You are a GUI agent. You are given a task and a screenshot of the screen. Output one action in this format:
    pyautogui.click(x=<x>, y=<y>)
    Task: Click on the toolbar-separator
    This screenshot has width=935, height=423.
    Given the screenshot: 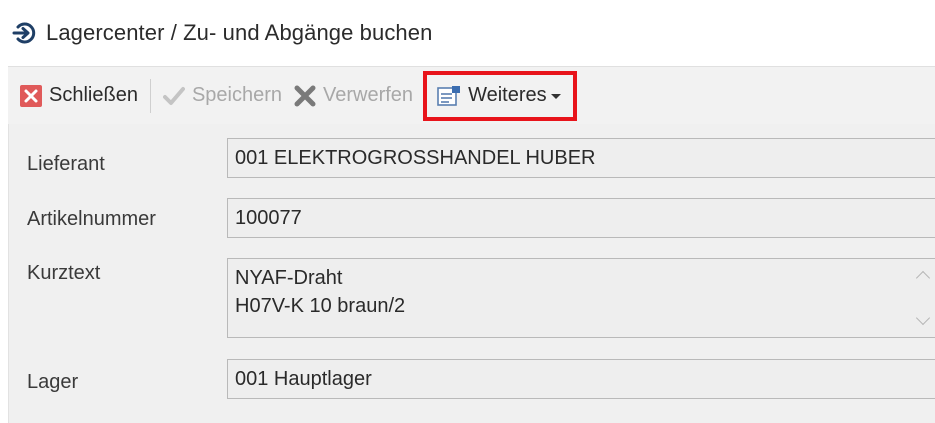 What is the action you would take?
    pyautogui.click(x=150, y=95)
    